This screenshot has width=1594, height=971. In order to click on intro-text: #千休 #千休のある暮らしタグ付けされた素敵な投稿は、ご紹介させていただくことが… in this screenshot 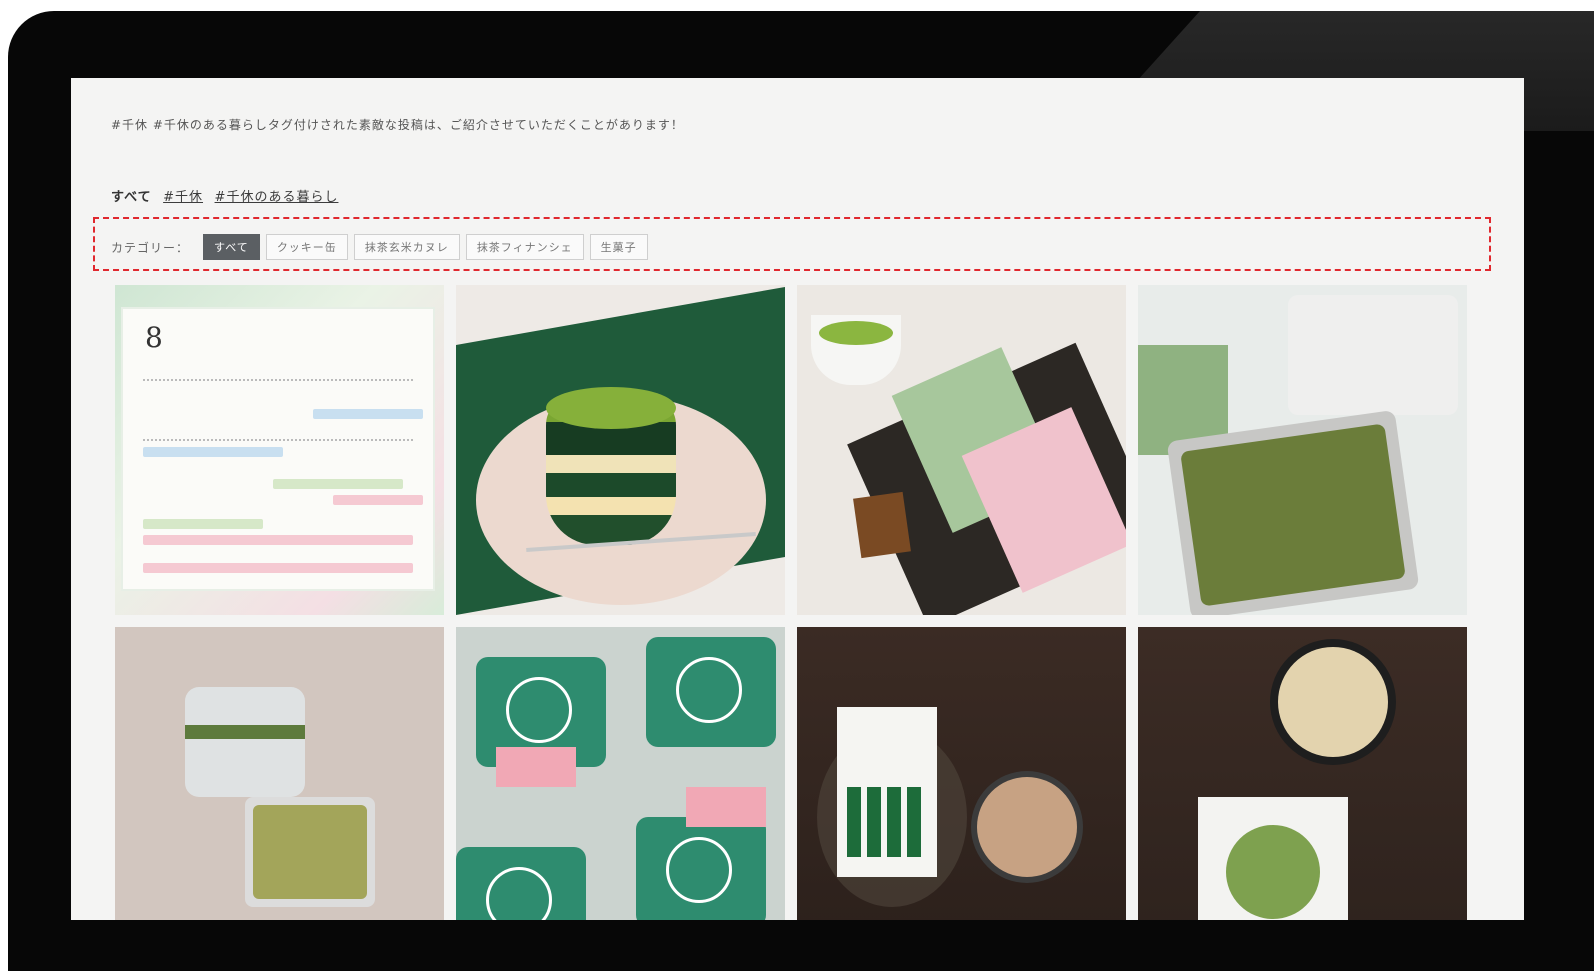, I will do `click(397, 125)`.